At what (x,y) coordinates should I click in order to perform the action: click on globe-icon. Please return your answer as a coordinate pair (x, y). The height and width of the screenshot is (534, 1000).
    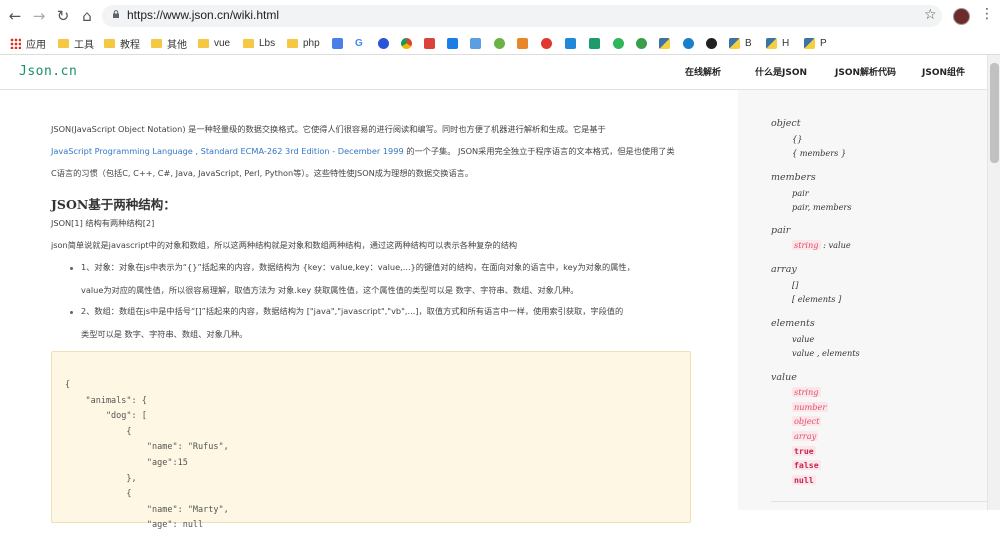
    Looking at the image, I should click on (688, 43).